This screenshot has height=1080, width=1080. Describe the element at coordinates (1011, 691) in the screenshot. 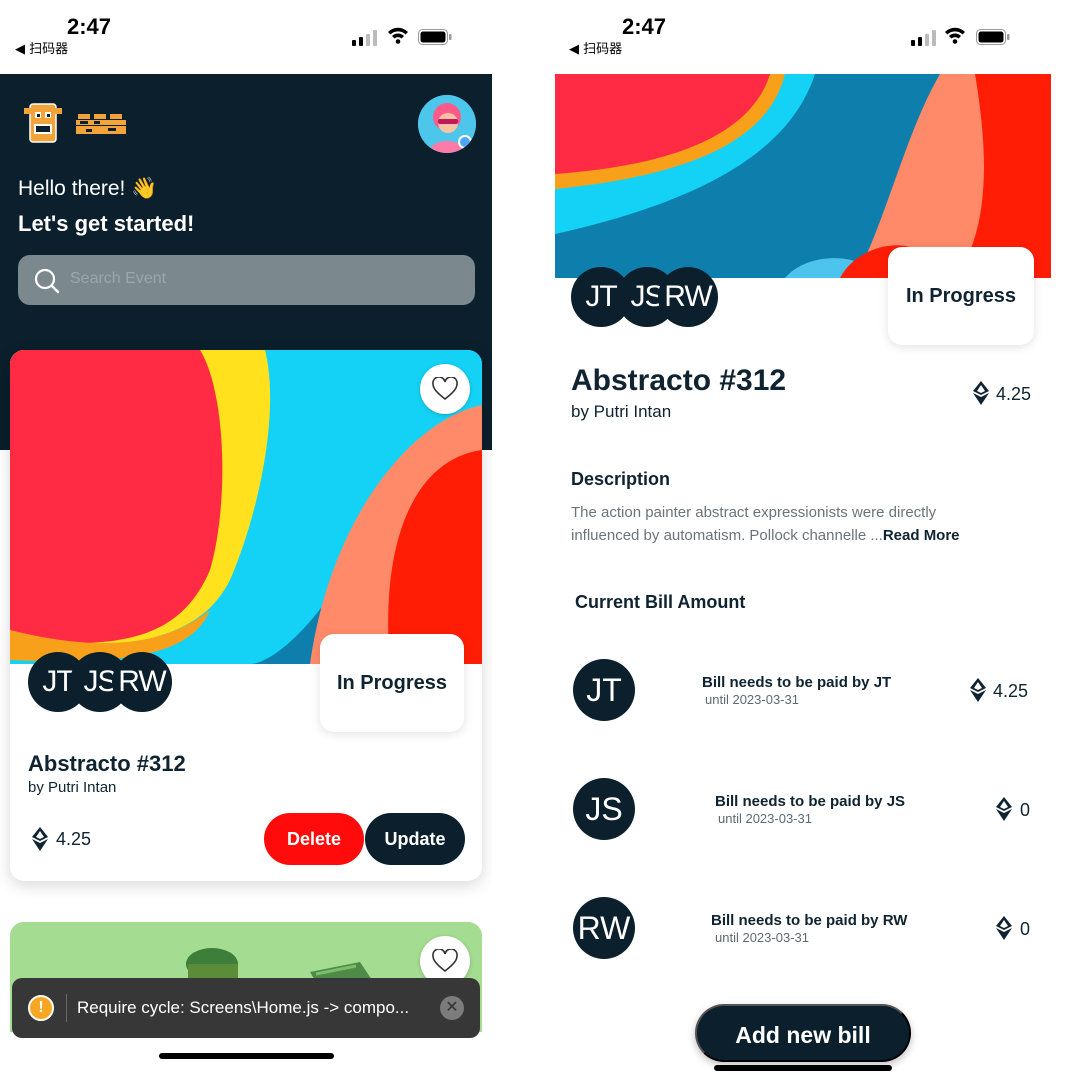

I see `bill-amount: 4.25` at that location.